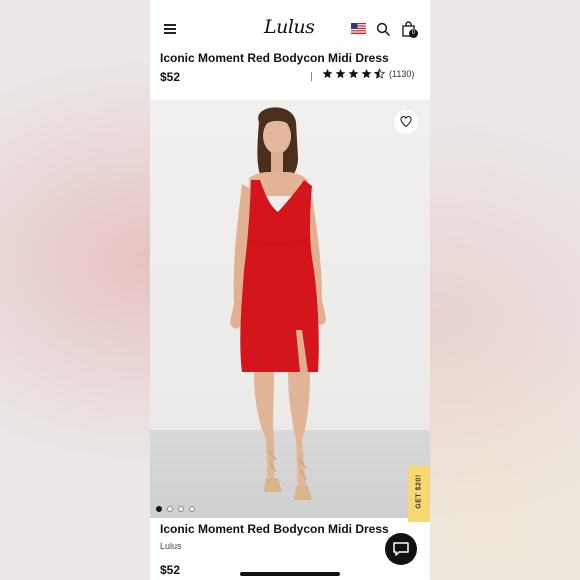 The image size is (580, 580). I want to click on home-indicator, so click(290, 574).